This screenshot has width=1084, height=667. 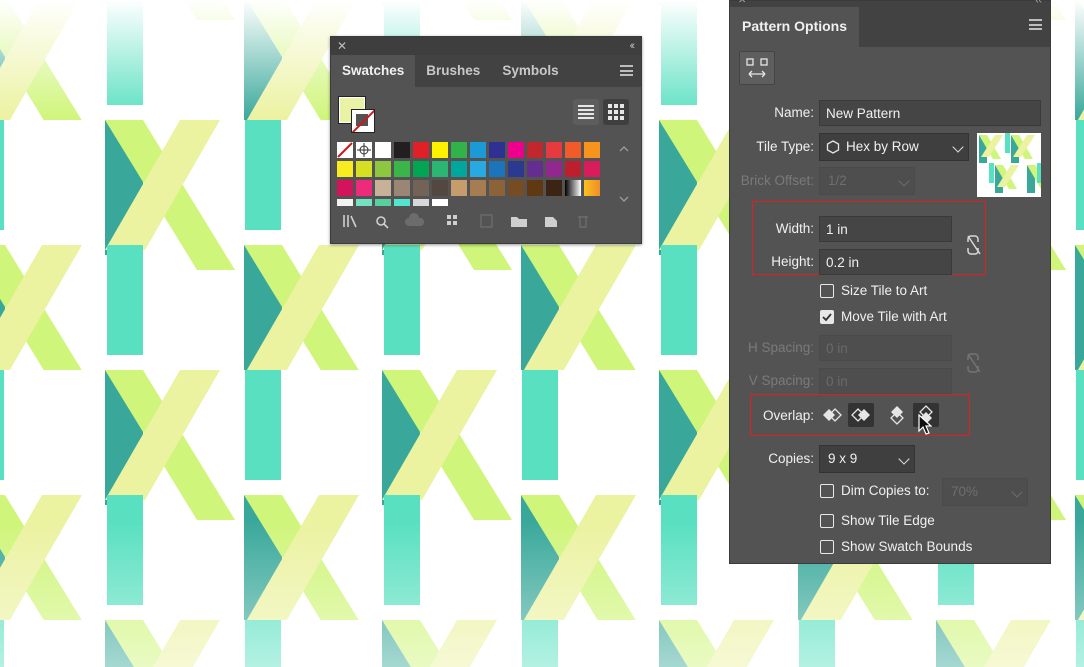 I want to click on chevron-down-icon, so click(x=1017, y=492).